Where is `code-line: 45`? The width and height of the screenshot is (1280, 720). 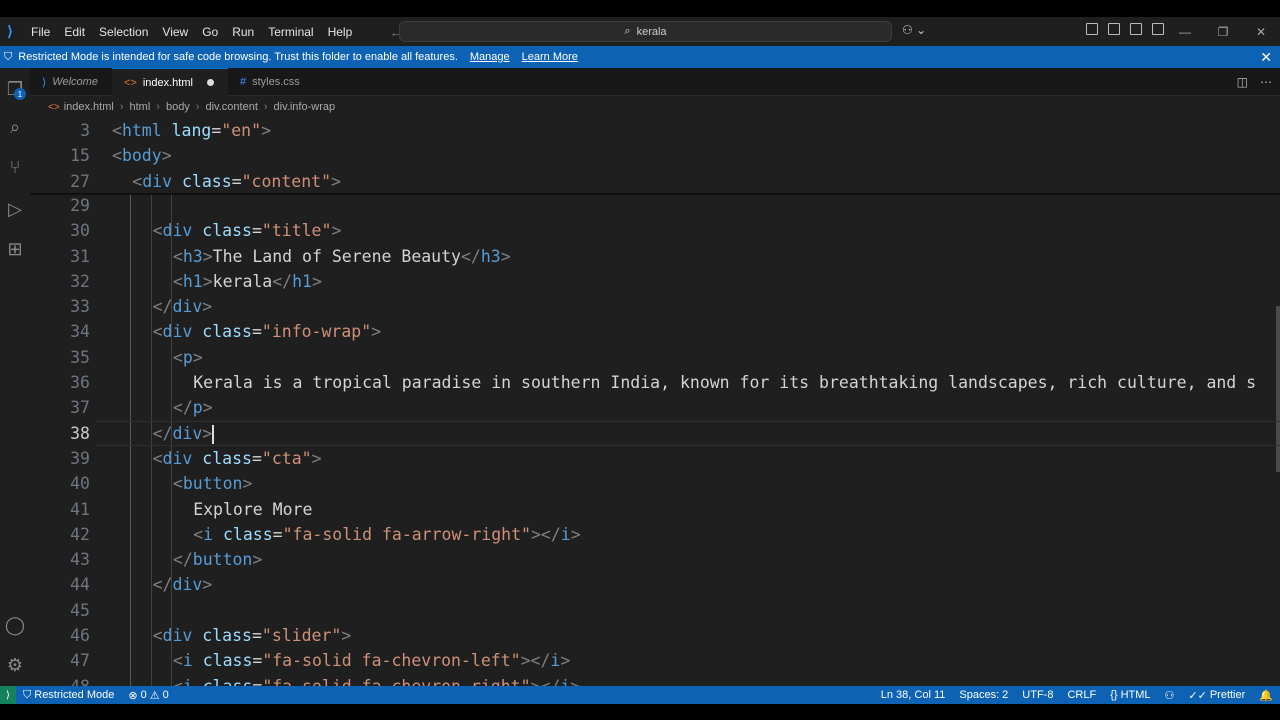
code-line: 45 is located at coordinates (655, 610).